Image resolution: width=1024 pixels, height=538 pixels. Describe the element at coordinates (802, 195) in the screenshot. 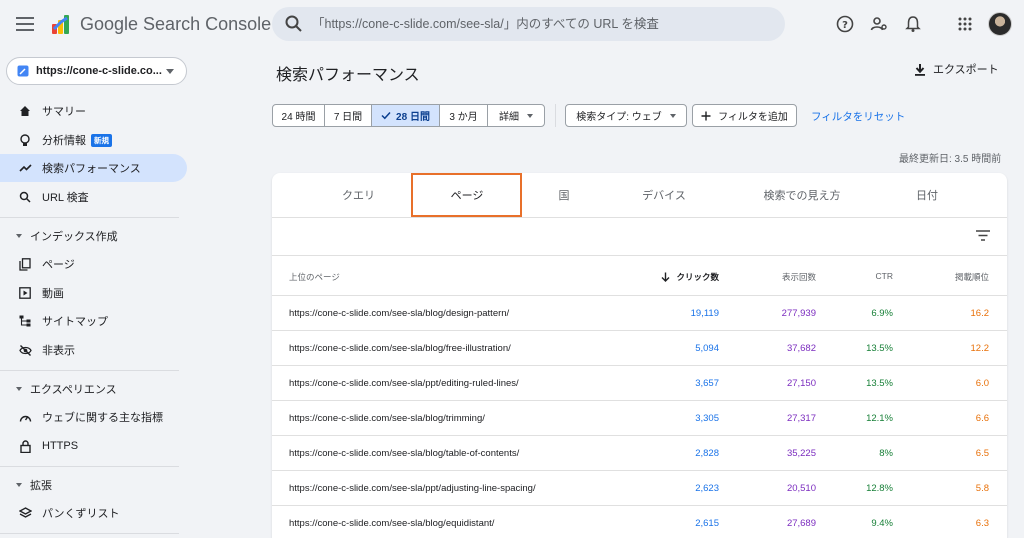

I see `tab-search-appearance: 検索での見え方` at that location.